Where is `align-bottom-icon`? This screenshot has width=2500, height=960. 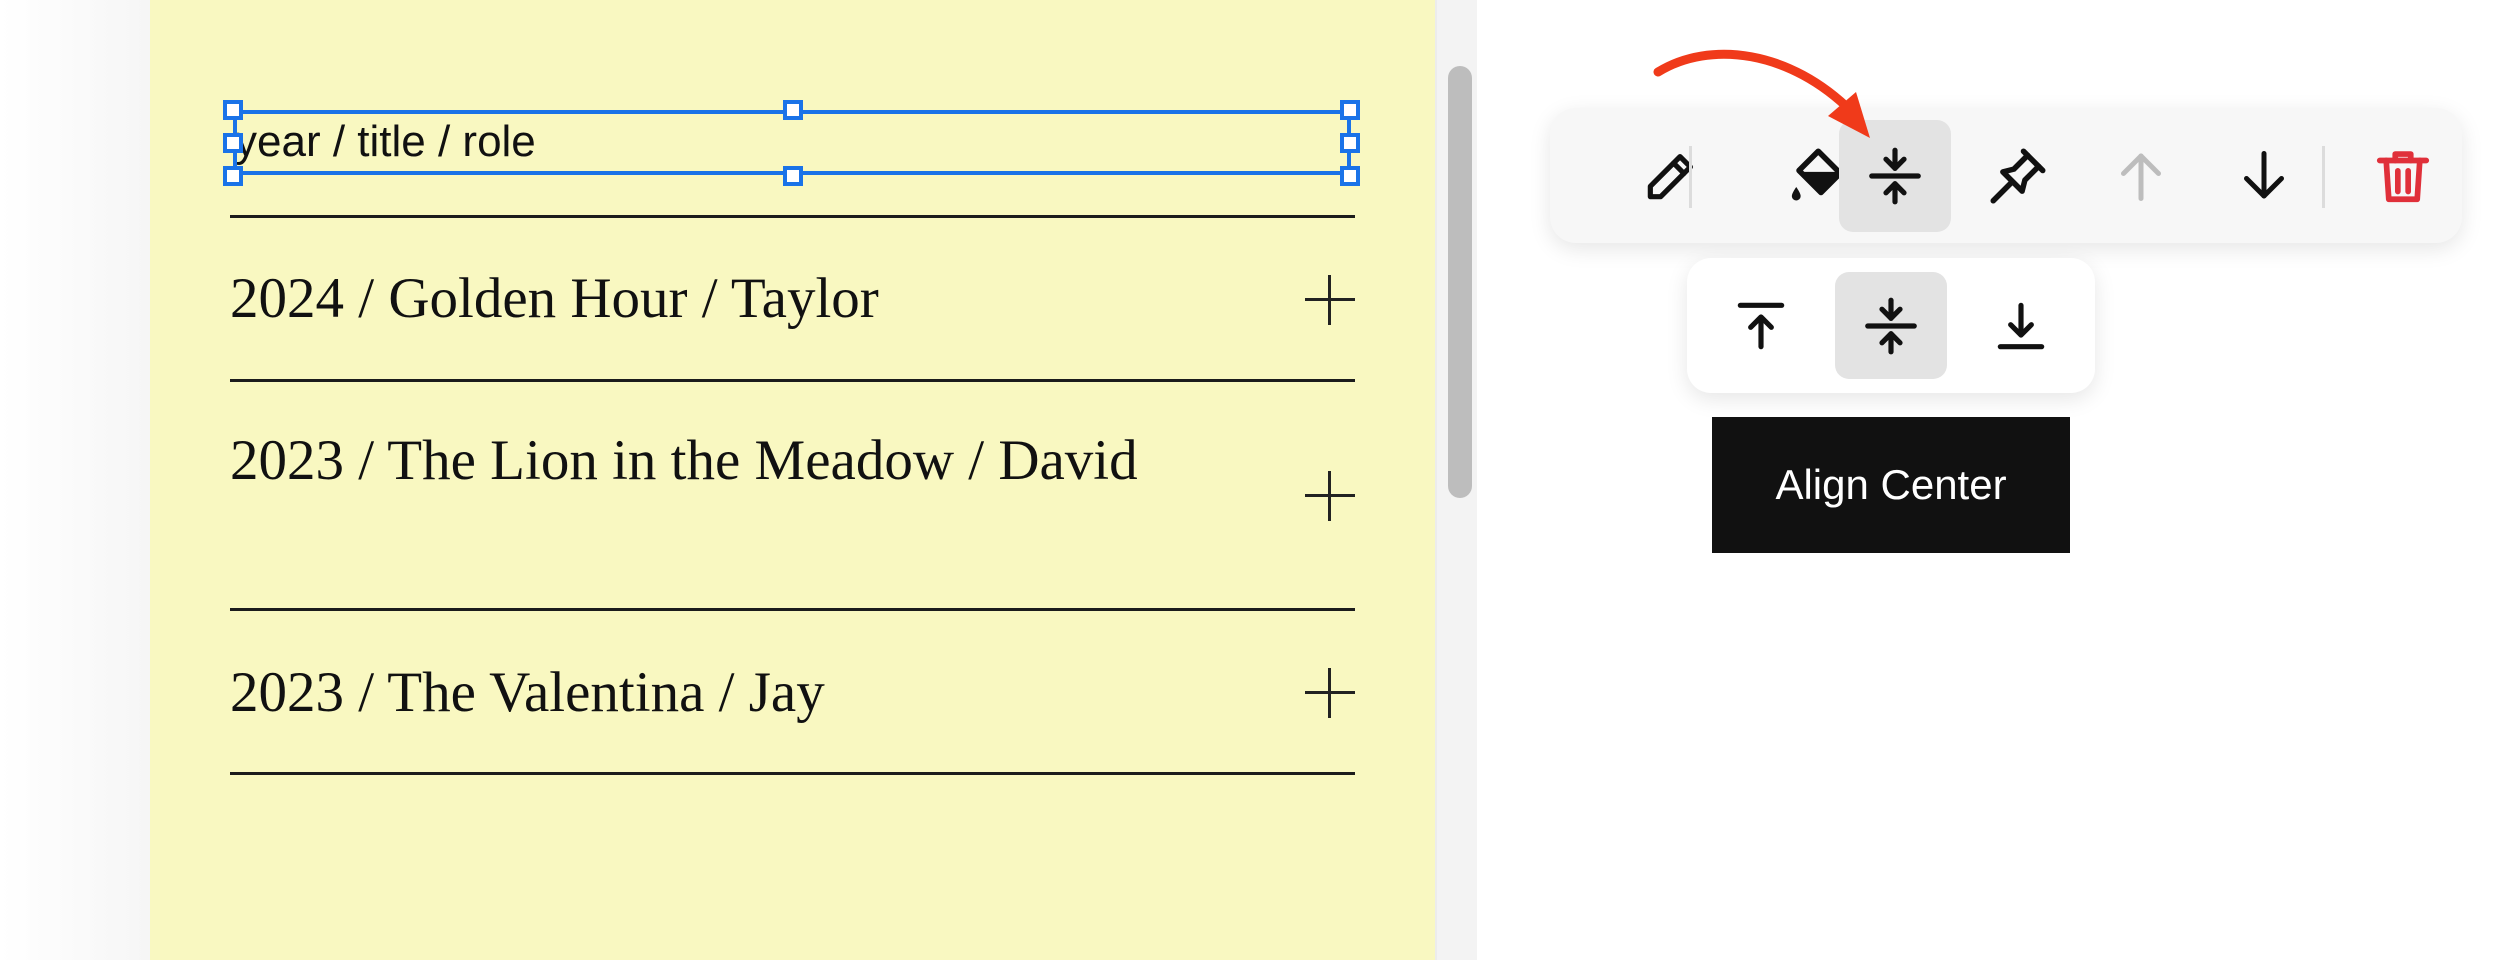
align-bottom-icon is located at coordinates (2021, 325).